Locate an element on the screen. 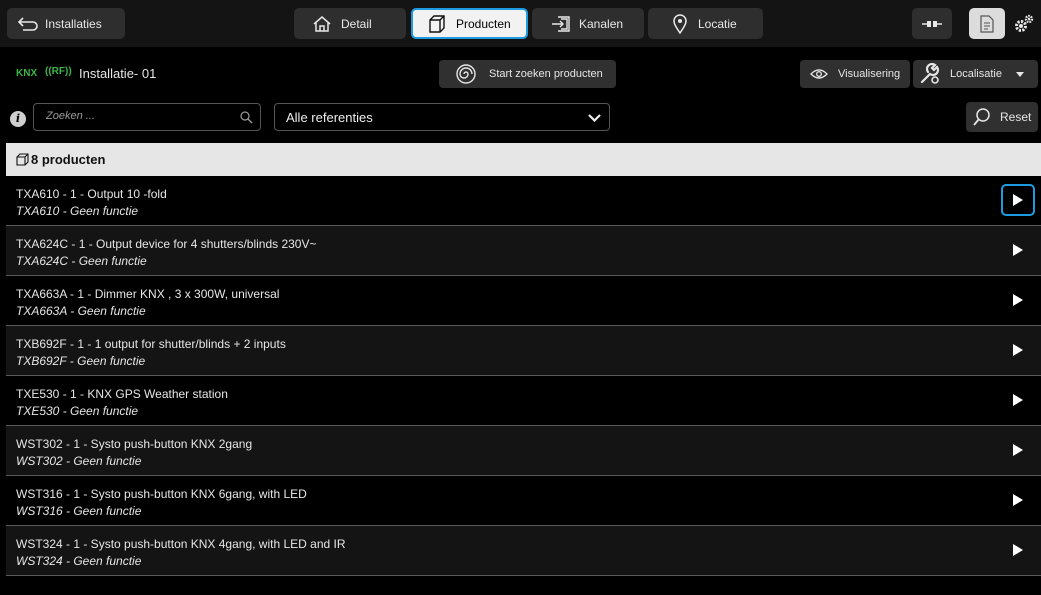 The width and height of the screenshot is (1041, 595). house-icon is located at coordinates (322, 23).